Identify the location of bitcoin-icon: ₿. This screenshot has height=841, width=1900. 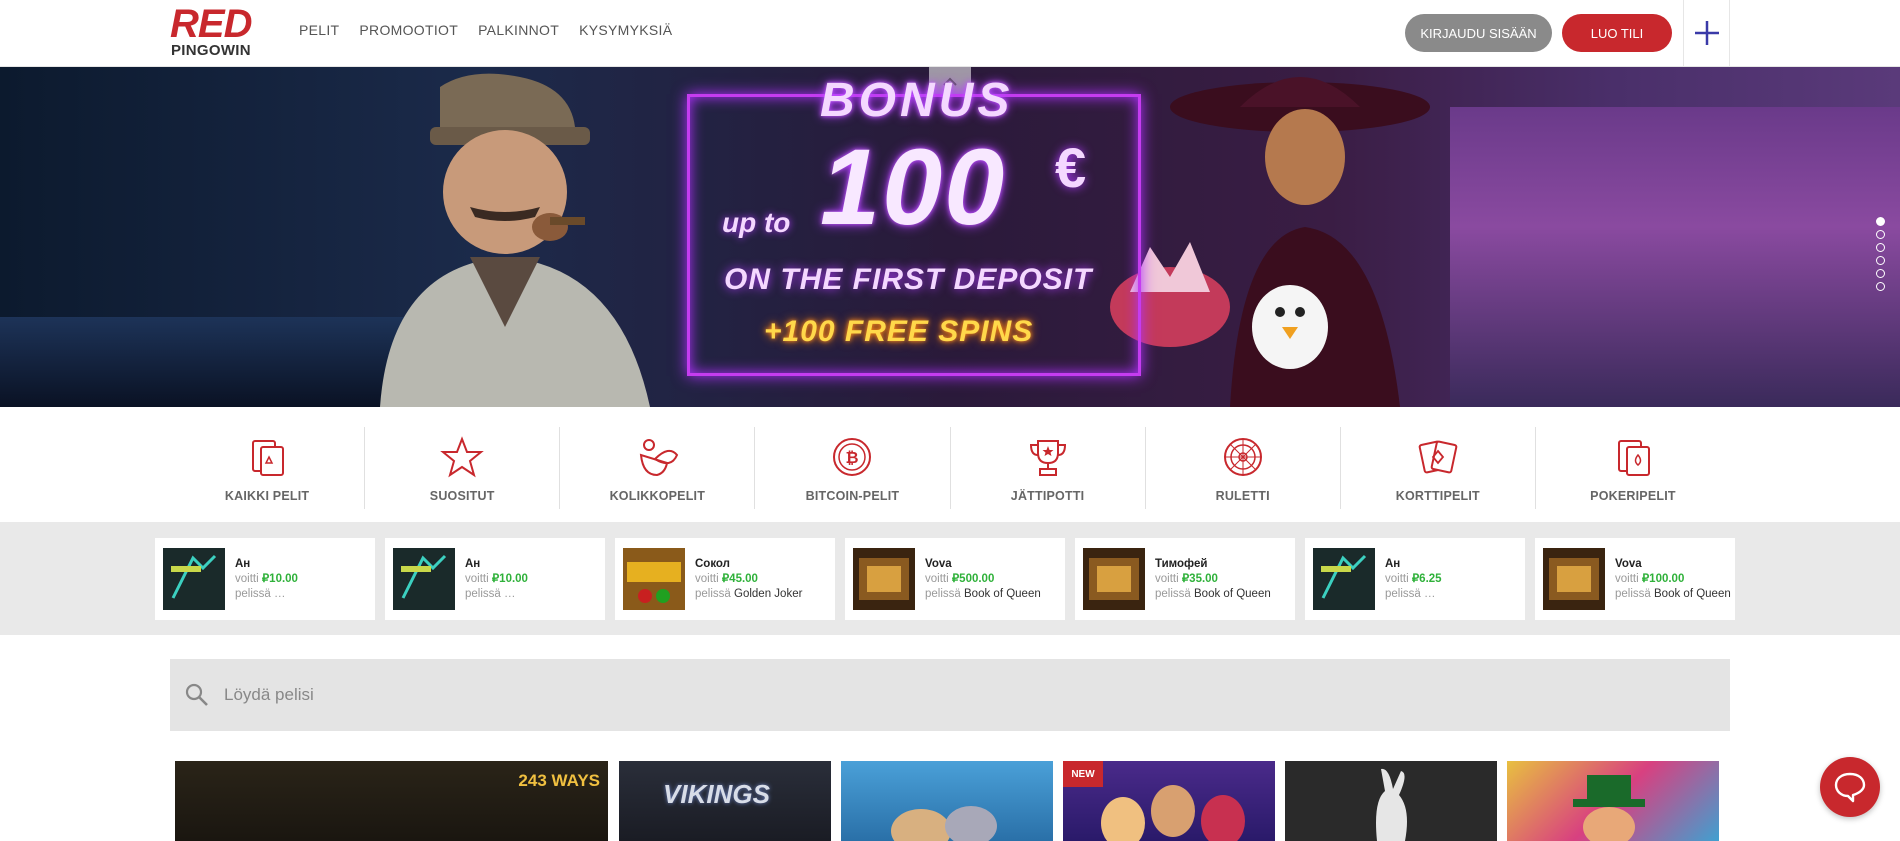
(852, 457).